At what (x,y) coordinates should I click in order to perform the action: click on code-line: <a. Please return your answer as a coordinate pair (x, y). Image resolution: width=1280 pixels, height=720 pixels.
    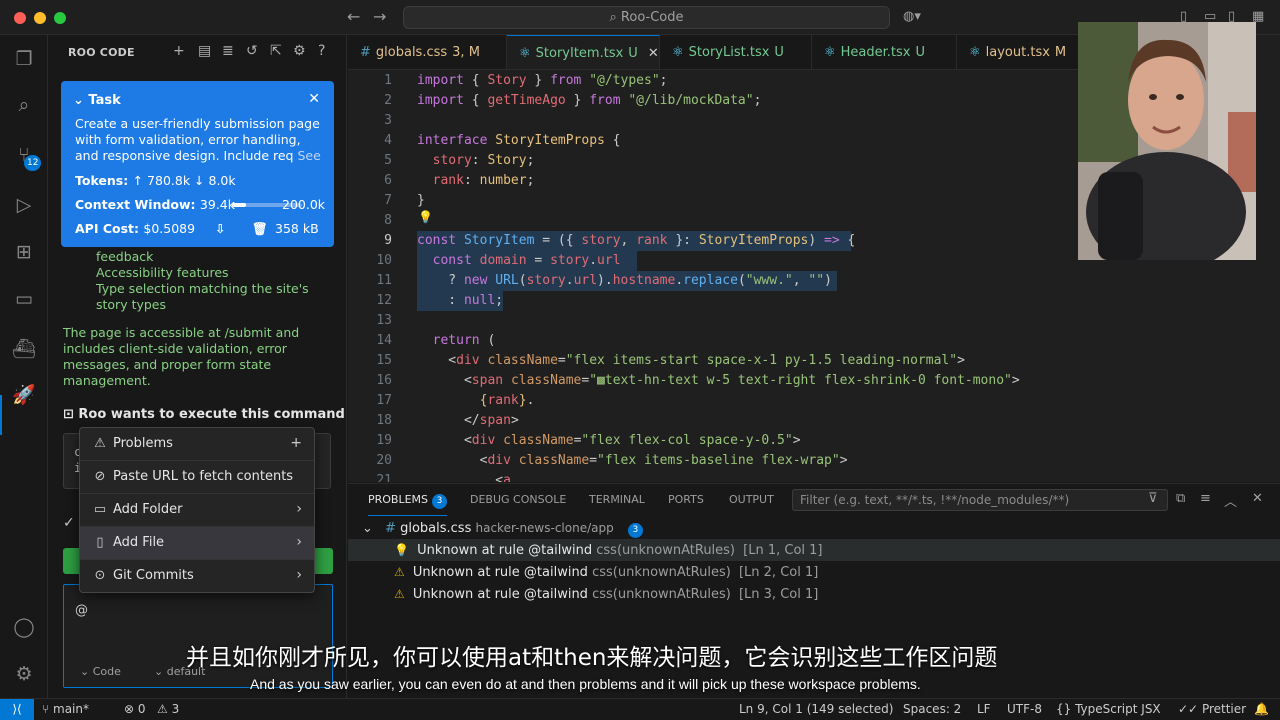
    Looking at the image, I should click on (464, 477).